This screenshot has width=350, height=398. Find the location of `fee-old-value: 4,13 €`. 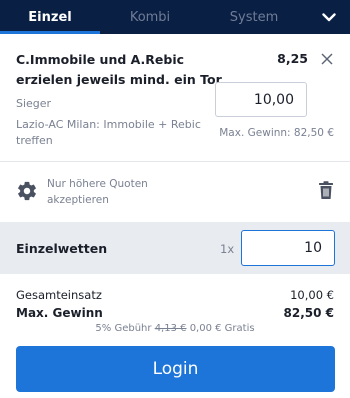

fee-old-value: 4,13 € is located at coordinates (170, 328).